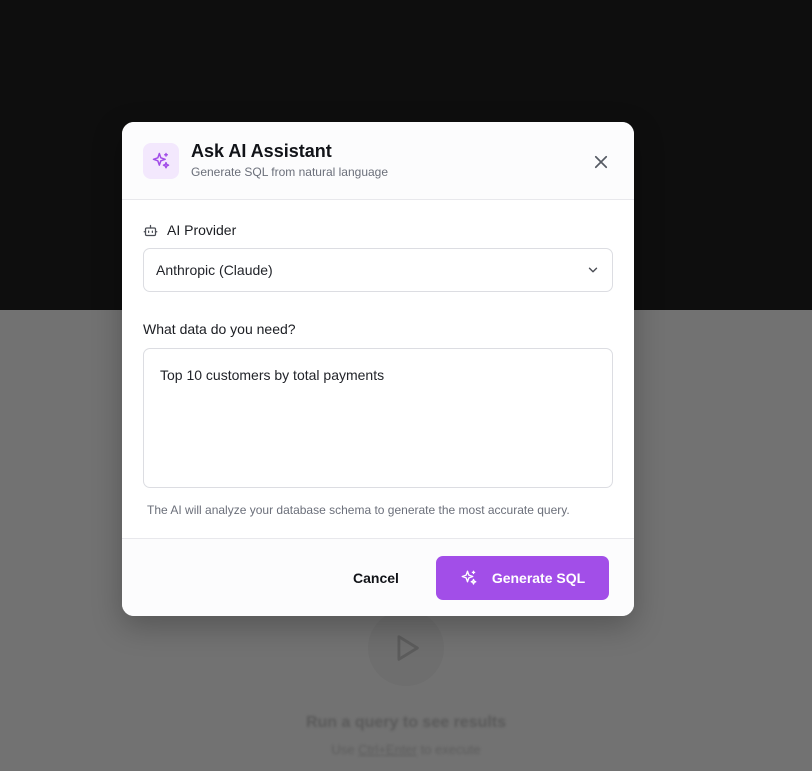 Image resolution: width=812 pixels, height=771 pixels. What do you see at coordinates (378, 418) in the screenshot?
I see `query-textarea: Top 10 customers by total payments` at bounding box center [378, 418].